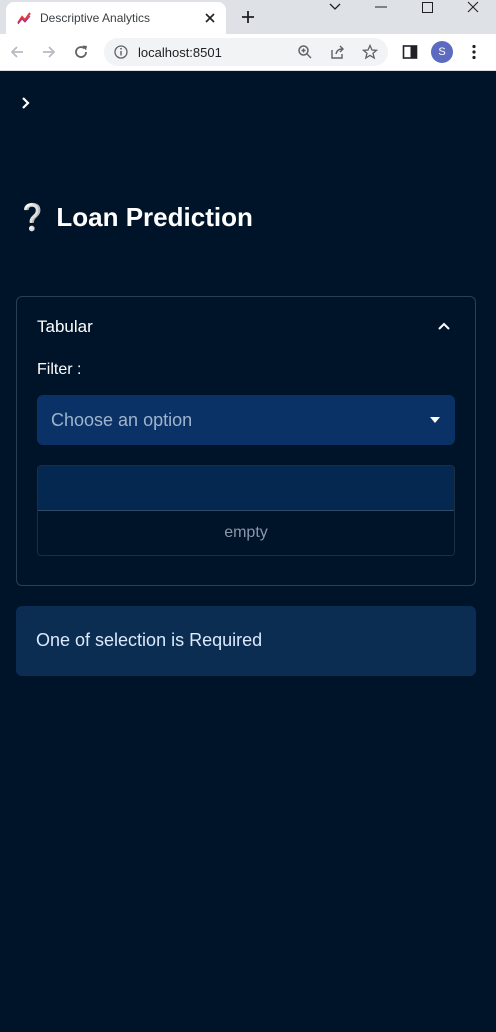 Image resolution: width=496 pixels, height=1032 pixels. I want to click on question-mark-icon: ❔, so click(32, 217).